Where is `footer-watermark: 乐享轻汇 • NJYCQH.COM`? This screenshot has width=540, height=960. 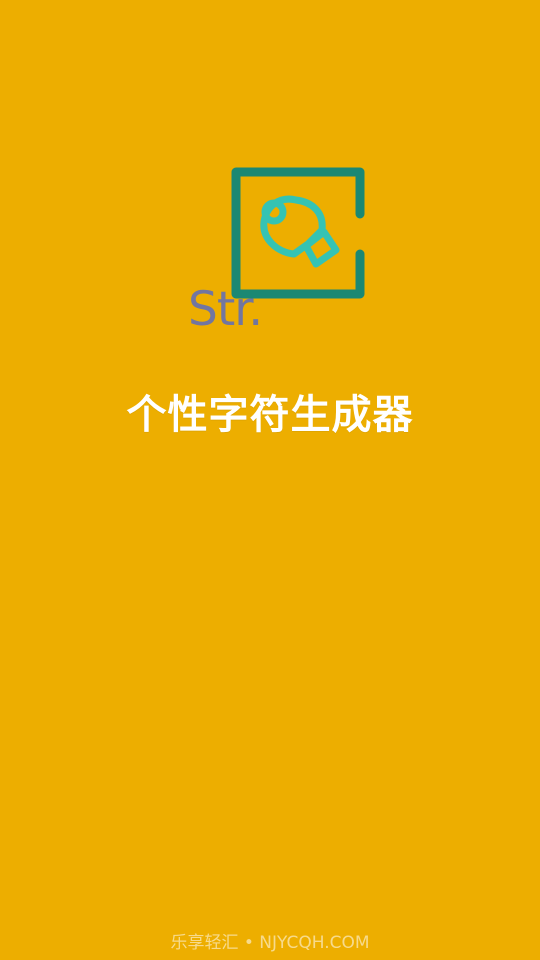
footer-watermark: 乐享轻汇 • NJYCQH.COM is located at coordinates (270, 943).